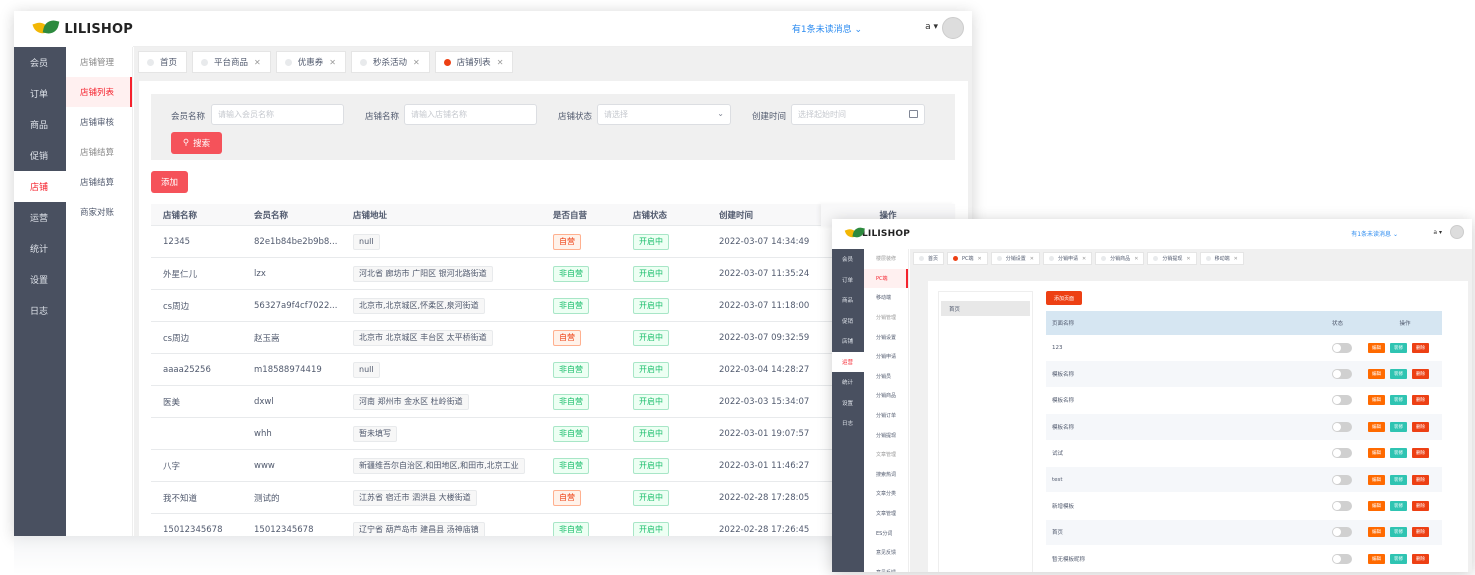  Describe the element at coordinates (99, 92) in the screenshot. I see `subnav-item: 店铺列表` at that location.